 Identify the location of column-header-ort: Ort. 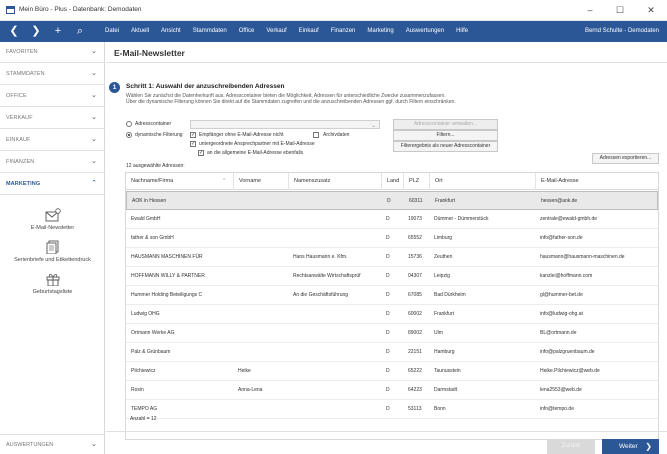
(482, 181).